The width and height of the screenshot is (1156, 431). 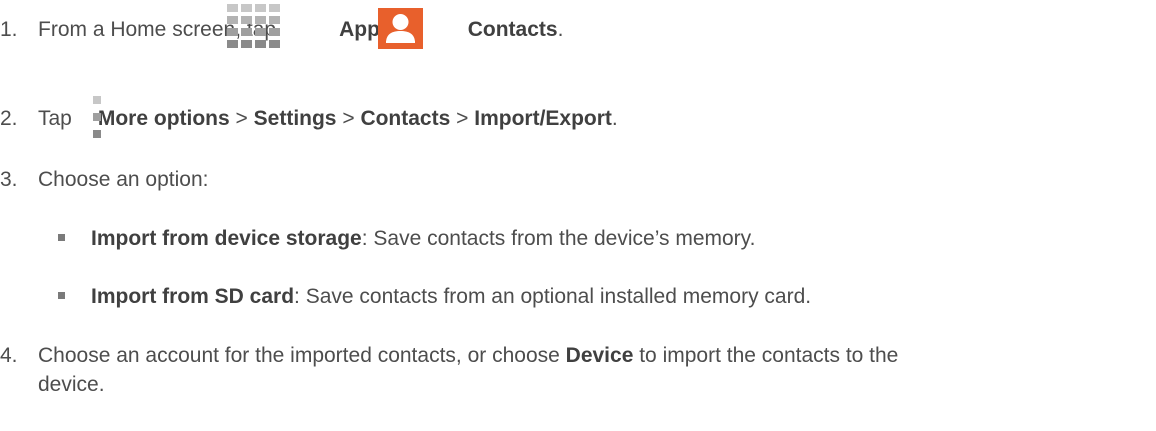 I want to click on contacts-icon, so click(x=400, y=28).